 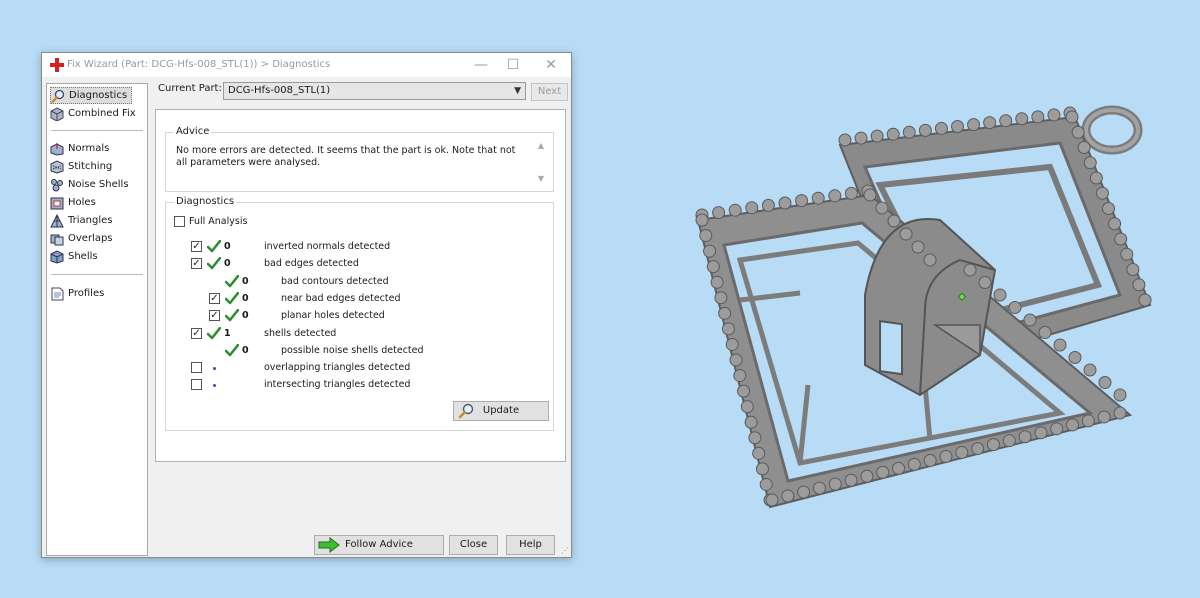 What do you see at coordinates (79, 148) in the screenshot?
I see `sidebar-item-normals: Normals` at bounding box center [79, 148].